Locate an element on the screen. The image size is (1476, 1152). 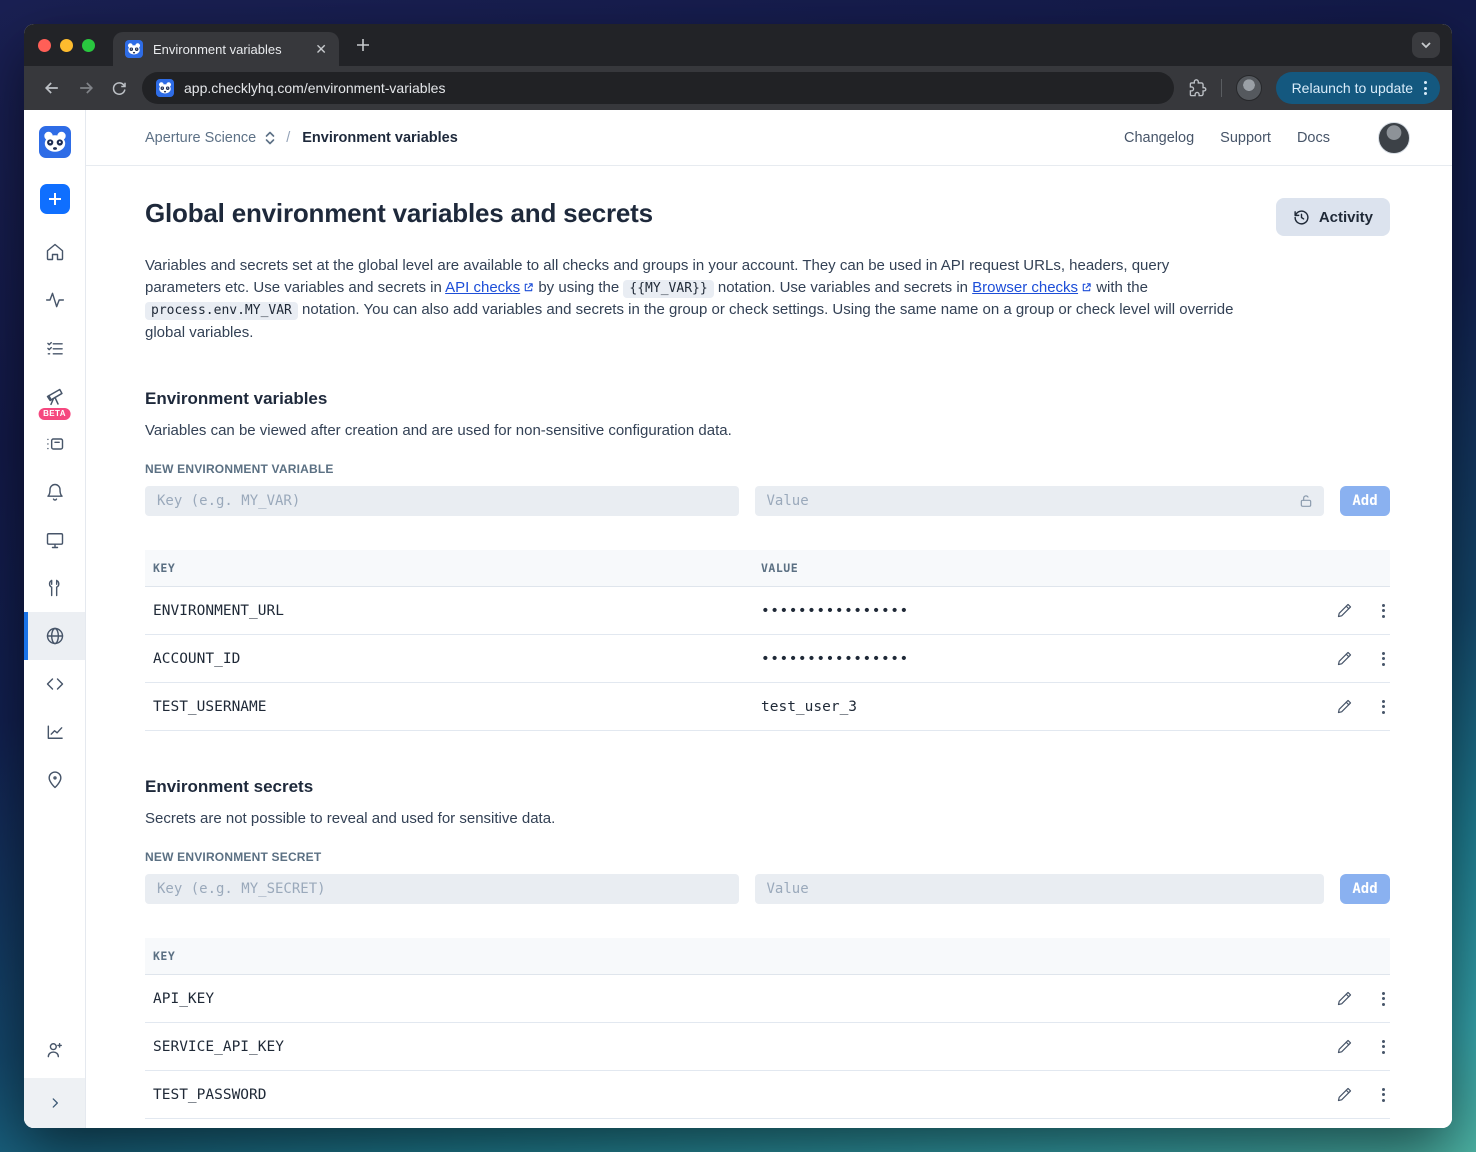
variables-heading: Environment variables is located at coordinates (236, 398).